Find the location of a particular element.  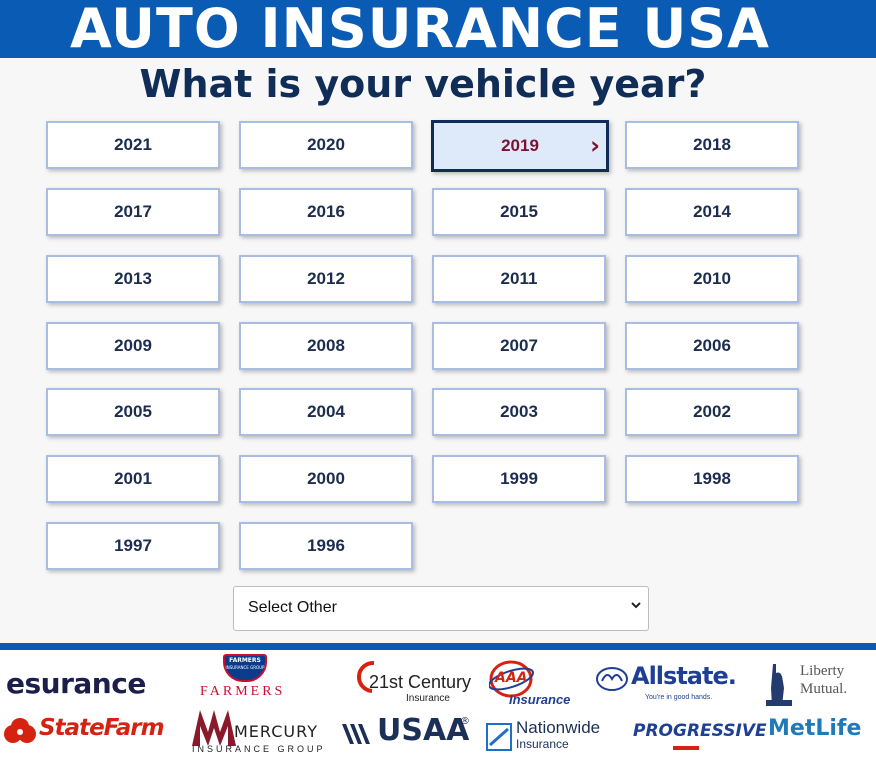

year-button-2019: 2019 › is located at coordinates (520, 146).